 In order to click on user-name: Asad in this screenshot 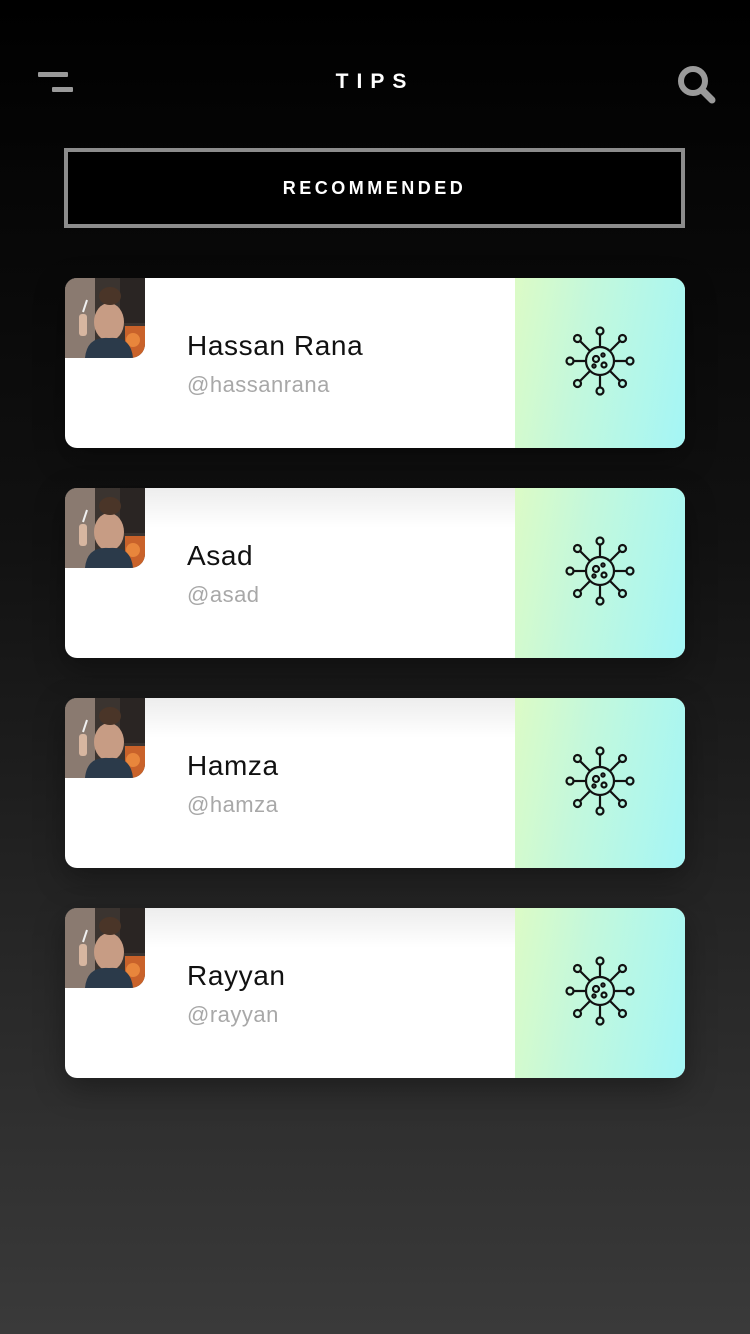, I will do `click(220, 555)`.